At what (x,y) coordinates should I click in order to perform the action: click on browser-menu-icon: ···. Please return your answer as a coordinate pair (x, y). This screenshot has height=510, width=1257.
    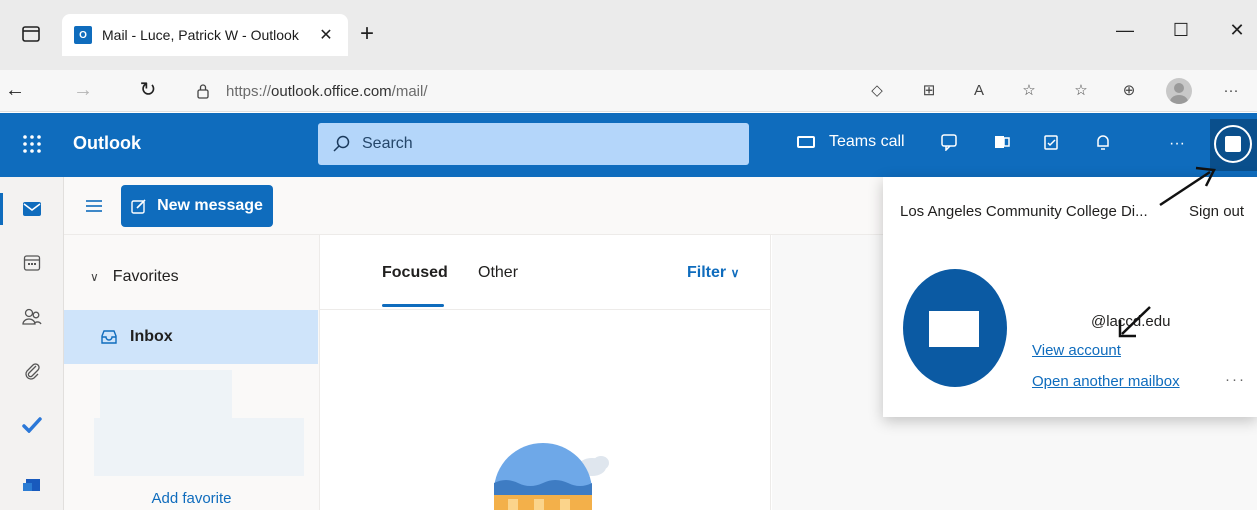
    Looking at the image, I should click on (1231, 91).